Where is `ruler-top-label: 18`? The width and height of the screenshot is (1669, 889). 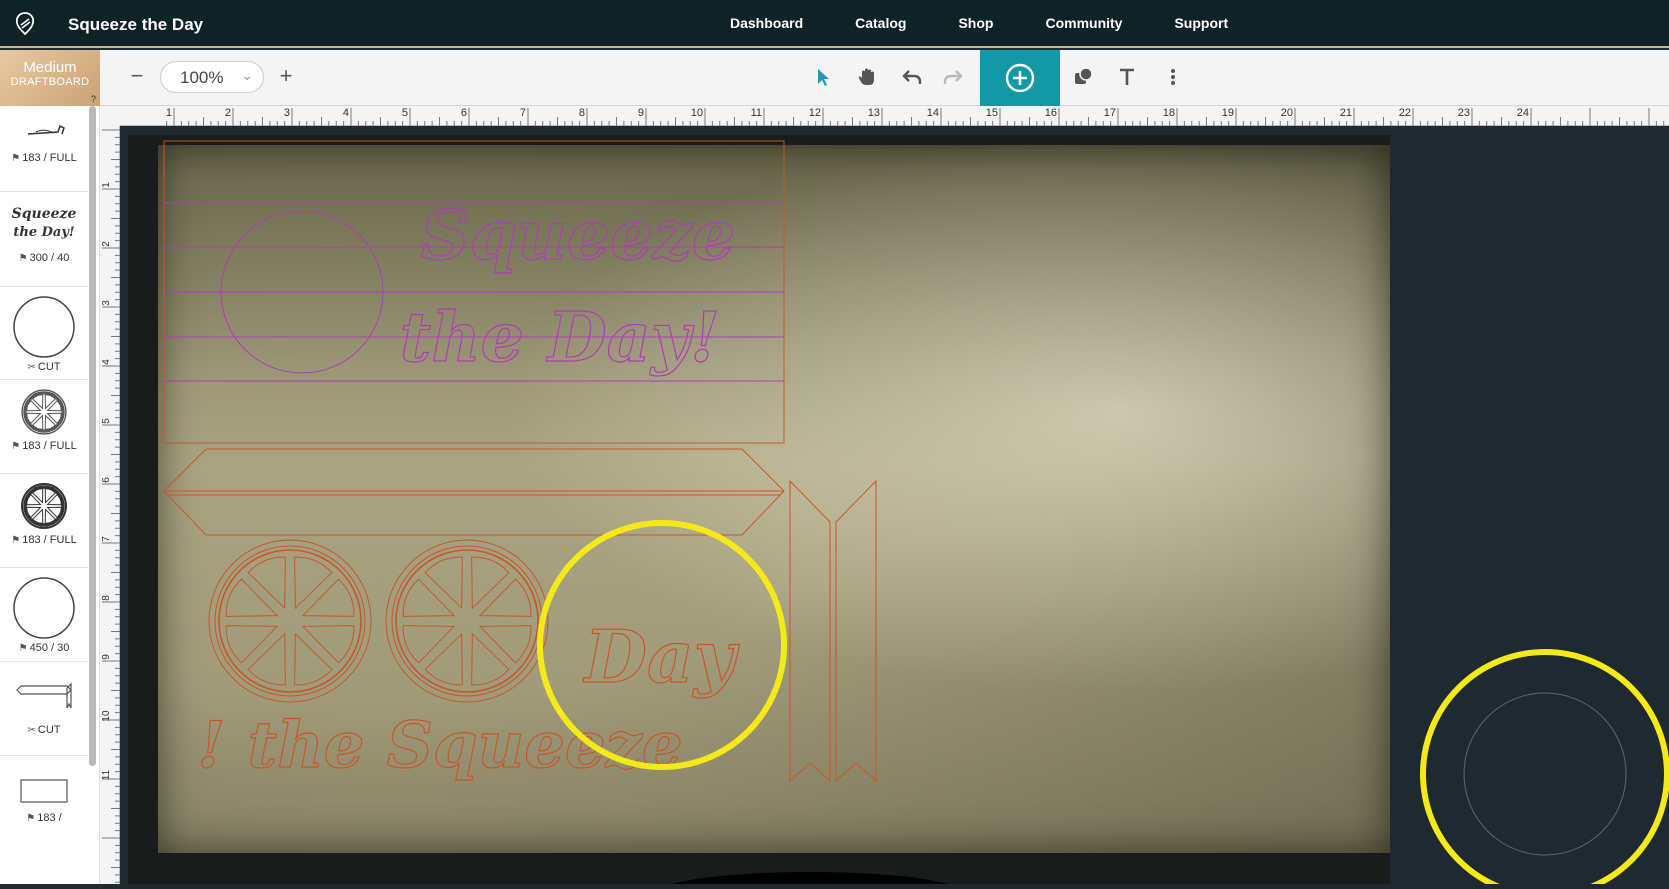 ruler-top-label: 18 is located at coordinates (1169, 113).